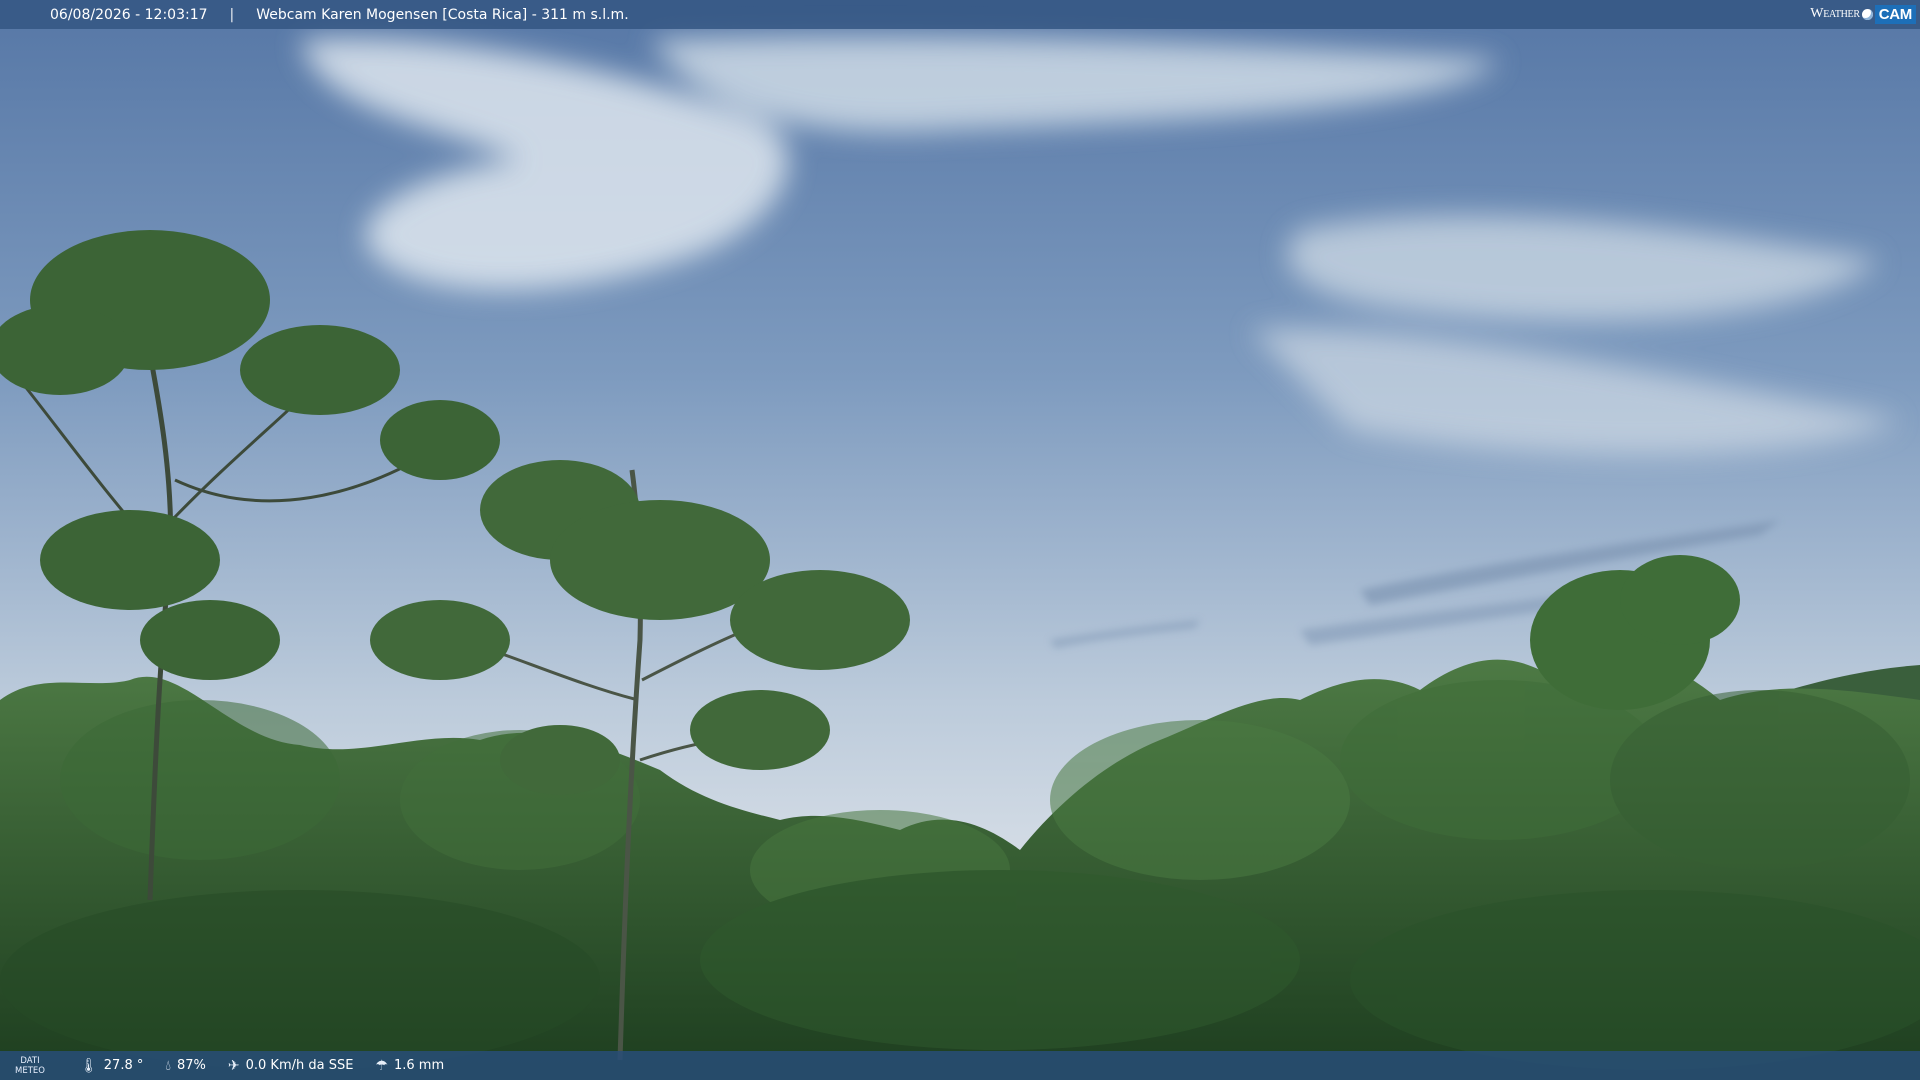  What do you see at coordinates (1895, 14) in the screenshot?
I see `logo-cam-text: CAM` at bounding box center [1895, 14].